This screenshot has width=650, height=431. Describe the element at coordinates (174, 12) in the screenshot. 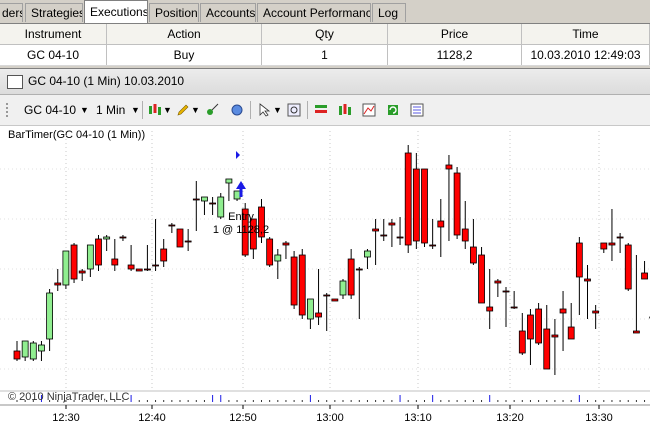

I see `tab-positions: Positions` at that location.